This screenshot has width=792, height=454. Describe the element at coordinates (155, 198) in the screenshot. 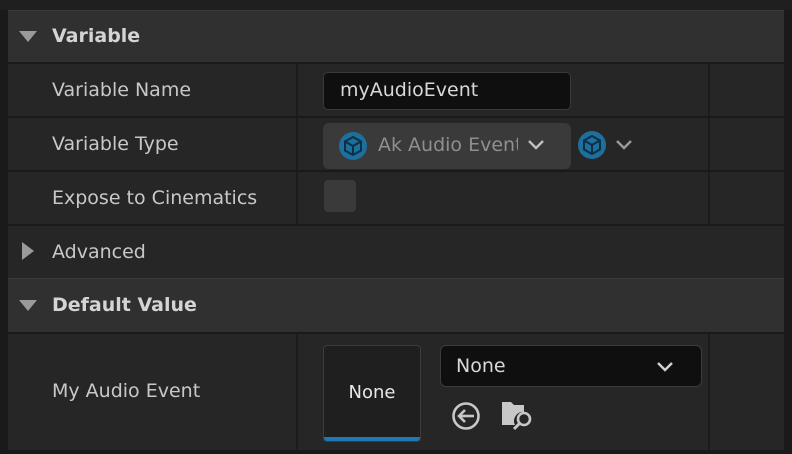

I see `property-label: Expose to Cinematics` at that location.